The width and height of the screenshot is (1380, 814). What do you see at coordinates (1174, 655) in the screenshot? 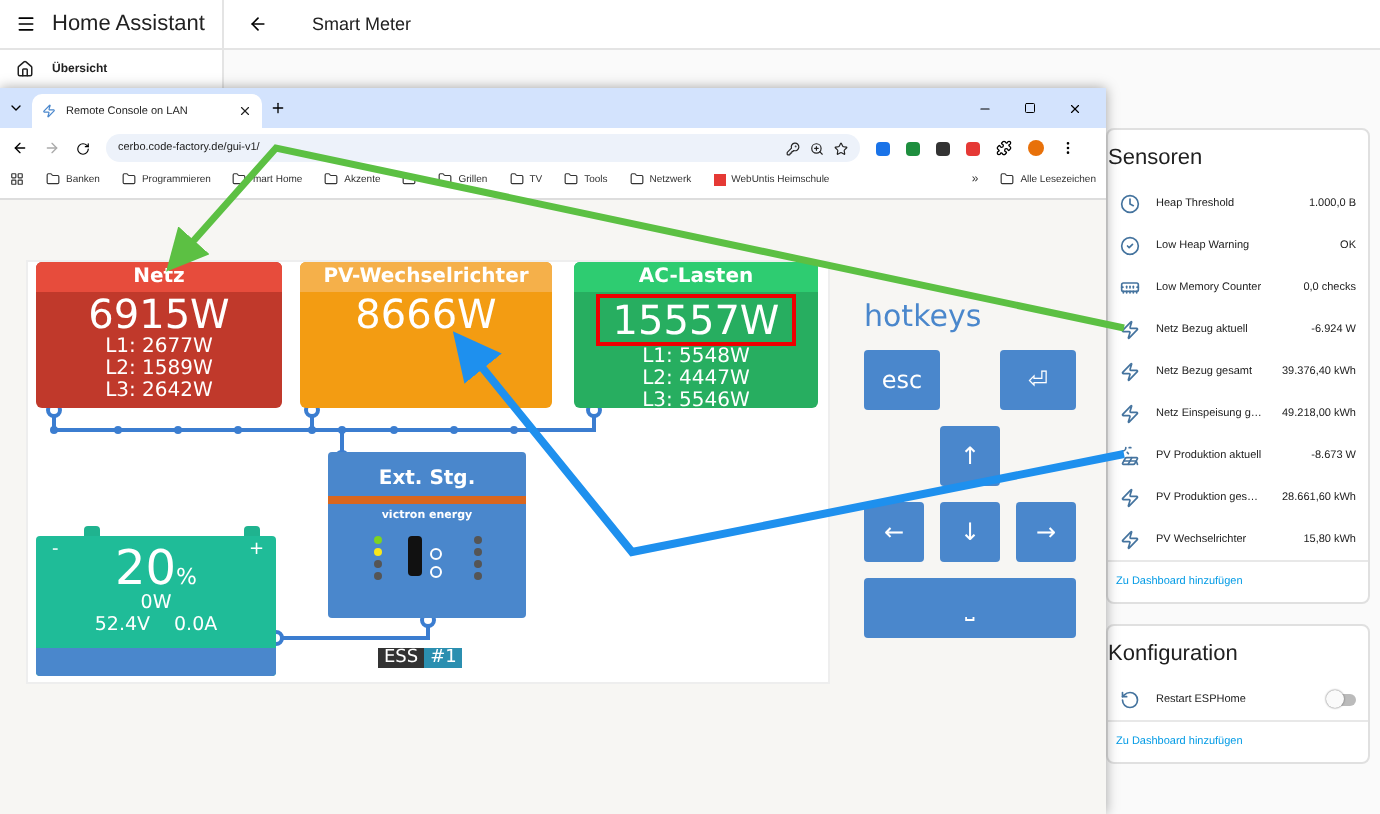
I see `card-title: Konfiguration` at bounding box center [1174, 655].